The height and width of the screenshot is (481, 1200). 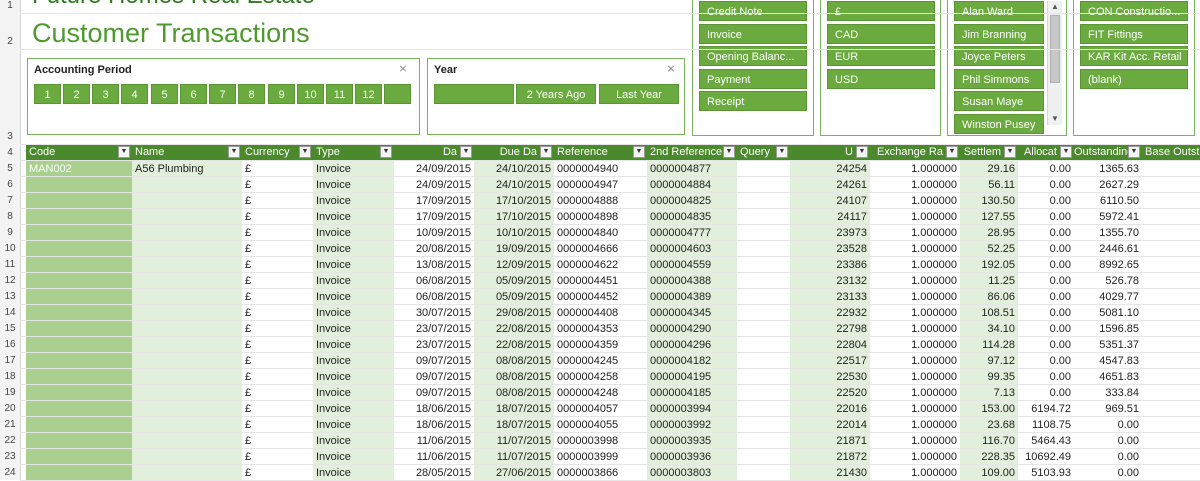 I want to click on period-button-3: 3, so click(x=105, y=94).